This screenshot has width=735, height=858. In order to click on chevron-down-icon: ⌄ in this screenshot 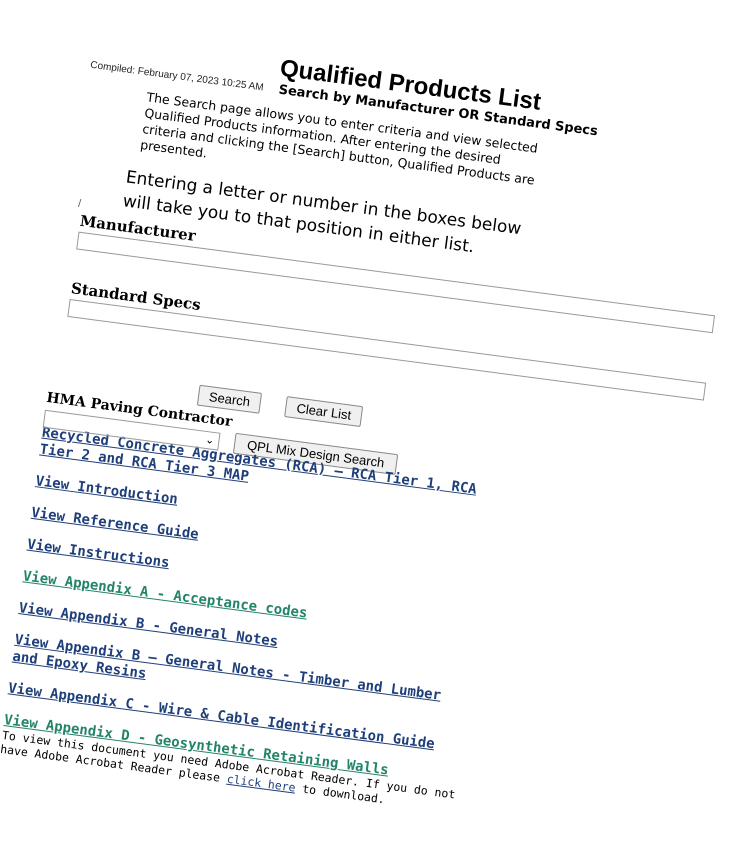, I will do `click(210, 439)`.